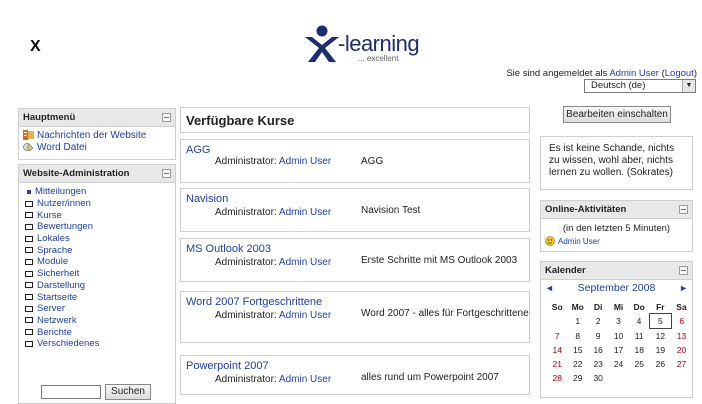  Describe the element at coordinates (577, 336) in the screenshot. I see `calendar-day: 8` at that location.